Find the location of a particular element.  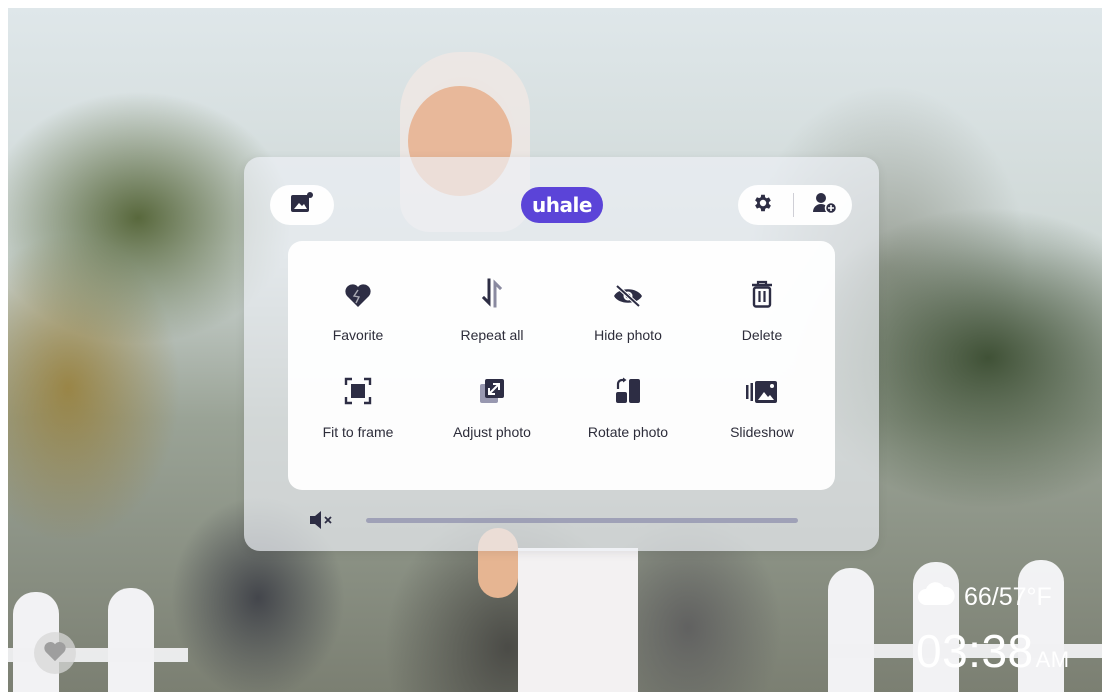

top-right-actions is located at coordinates (795, 205).